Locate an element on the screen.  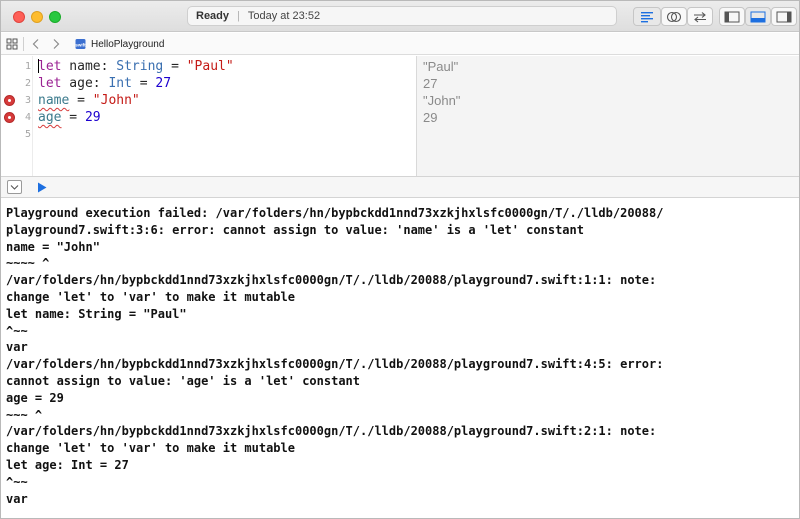
code-line: name = "John" is located at coordinates (89, 100).